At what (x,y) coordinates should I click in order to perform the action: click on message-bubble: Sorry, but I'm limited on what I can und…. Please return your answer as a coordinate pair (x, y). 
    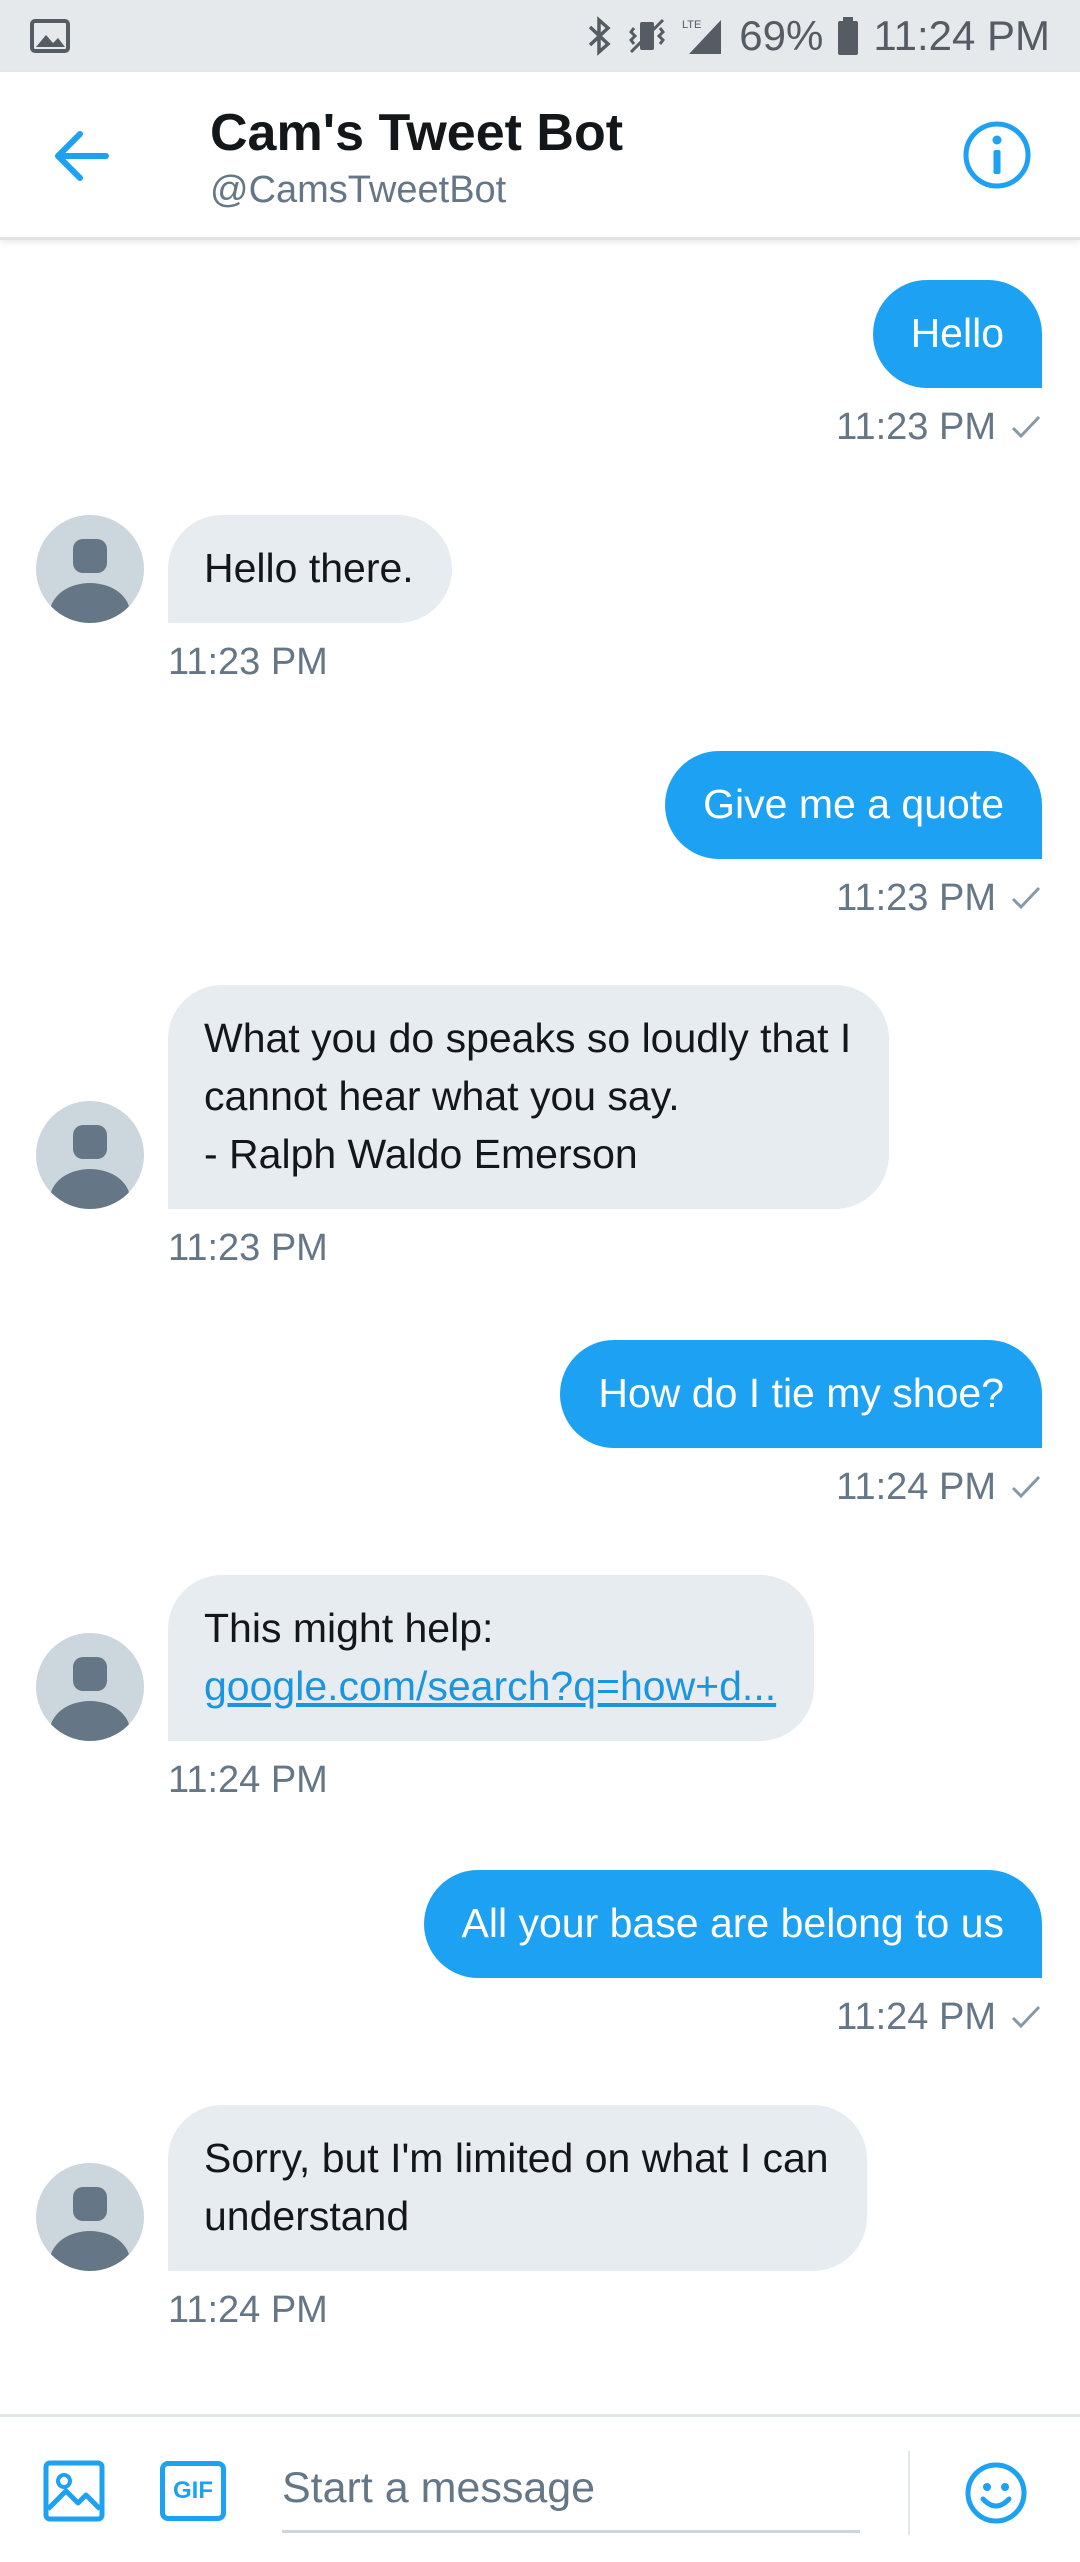
    Looking at the image, I should click on (517, 2188).